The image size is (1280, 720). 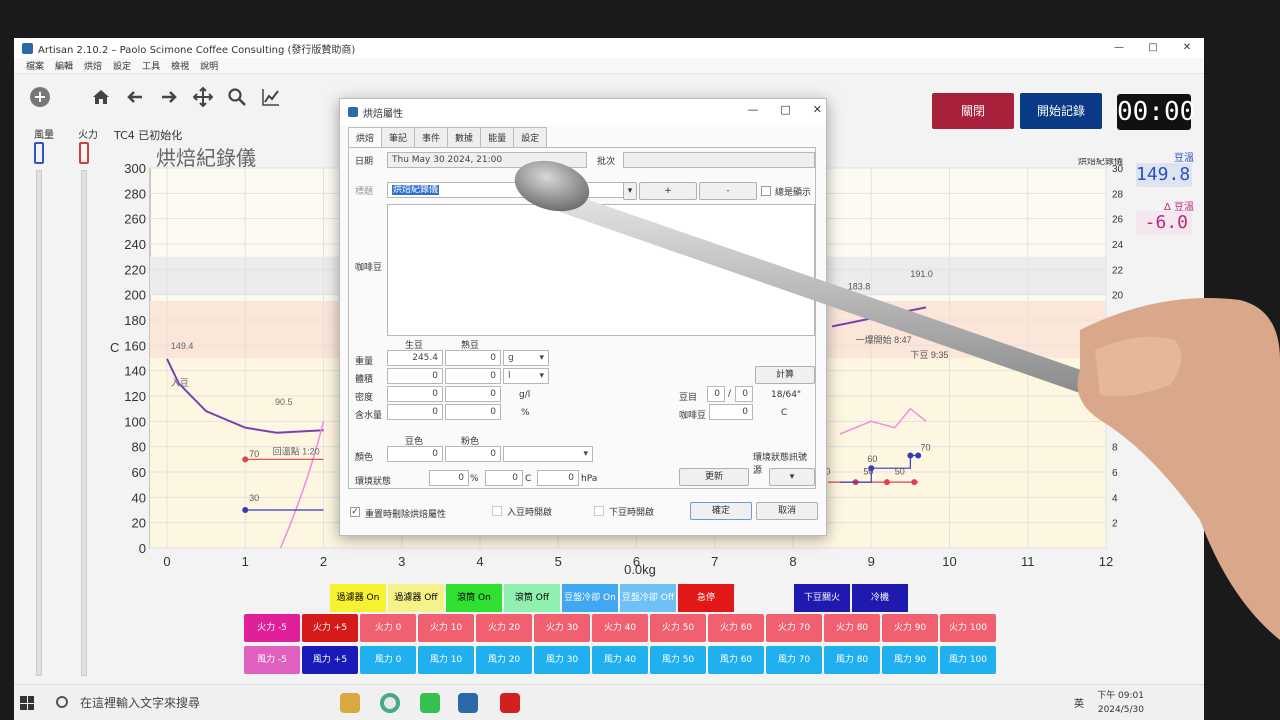 What do you see at coordinates (736, 660) in the screenshot?
I see `fan-button-8: 風力 60` at bounding box center [736, 660].